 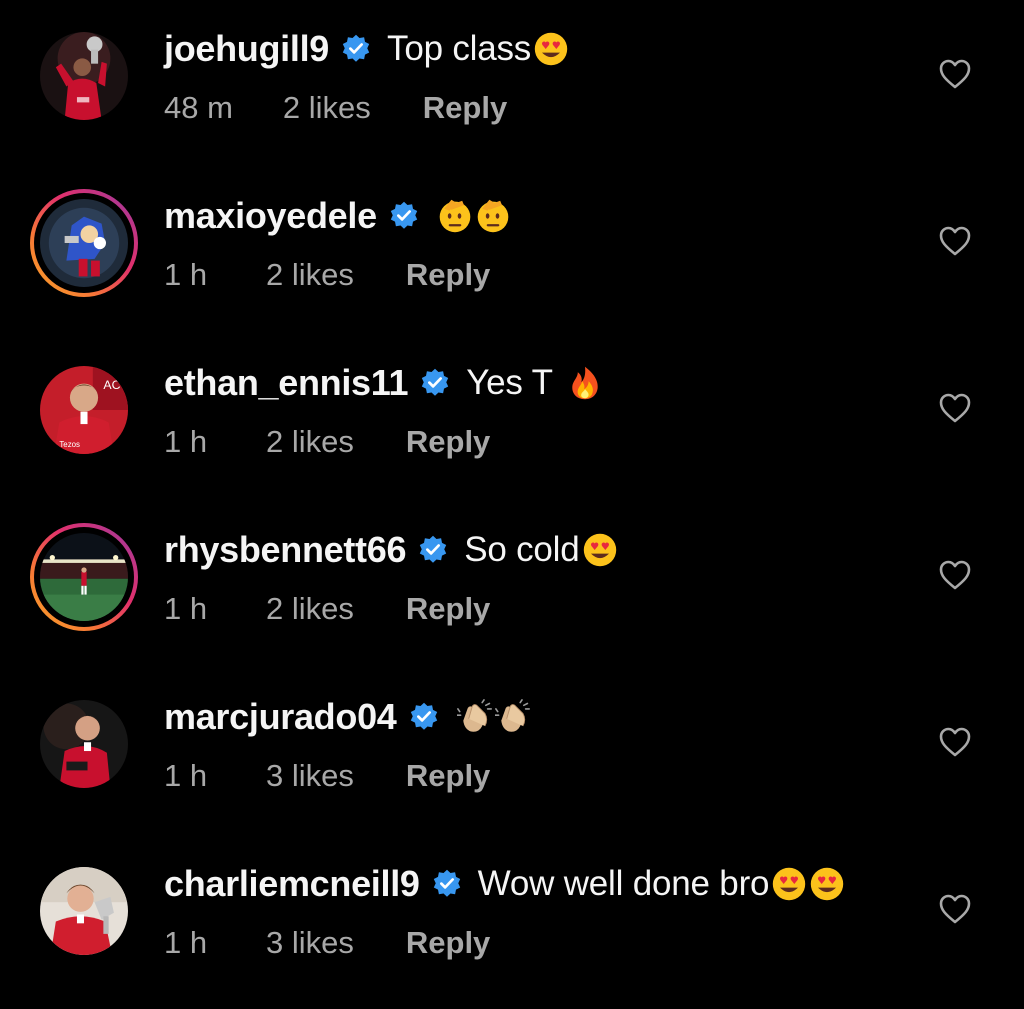 What do you see at coordinates (292, 884) in the screenshot?
I see `username: charliemcneill9` at bounding box center [292, 884].